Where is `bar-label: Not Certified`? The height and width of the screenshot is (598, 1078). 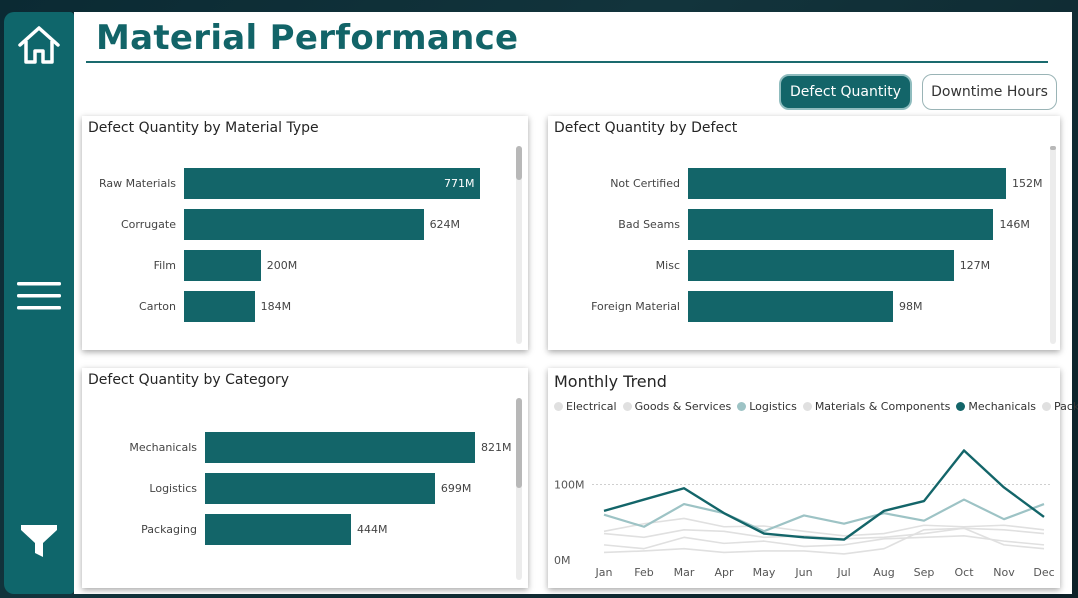 bar-label: Not Certified is located at coordinates (645, 183).